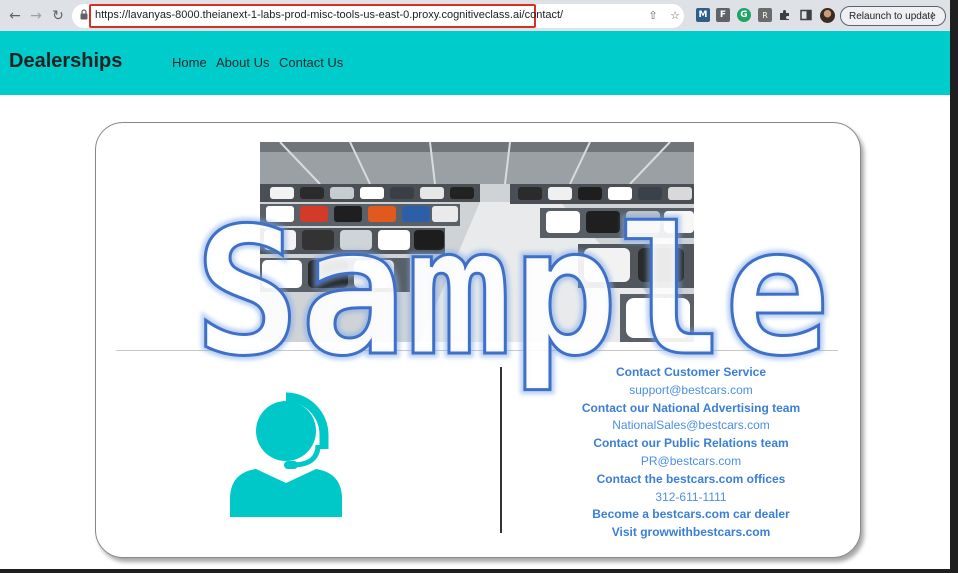  What do you see at coordinates (475, 63) in the screenshot?
I see `navbar: Dealerships Home About Us Contact Us` at bounding box center [475, 63].